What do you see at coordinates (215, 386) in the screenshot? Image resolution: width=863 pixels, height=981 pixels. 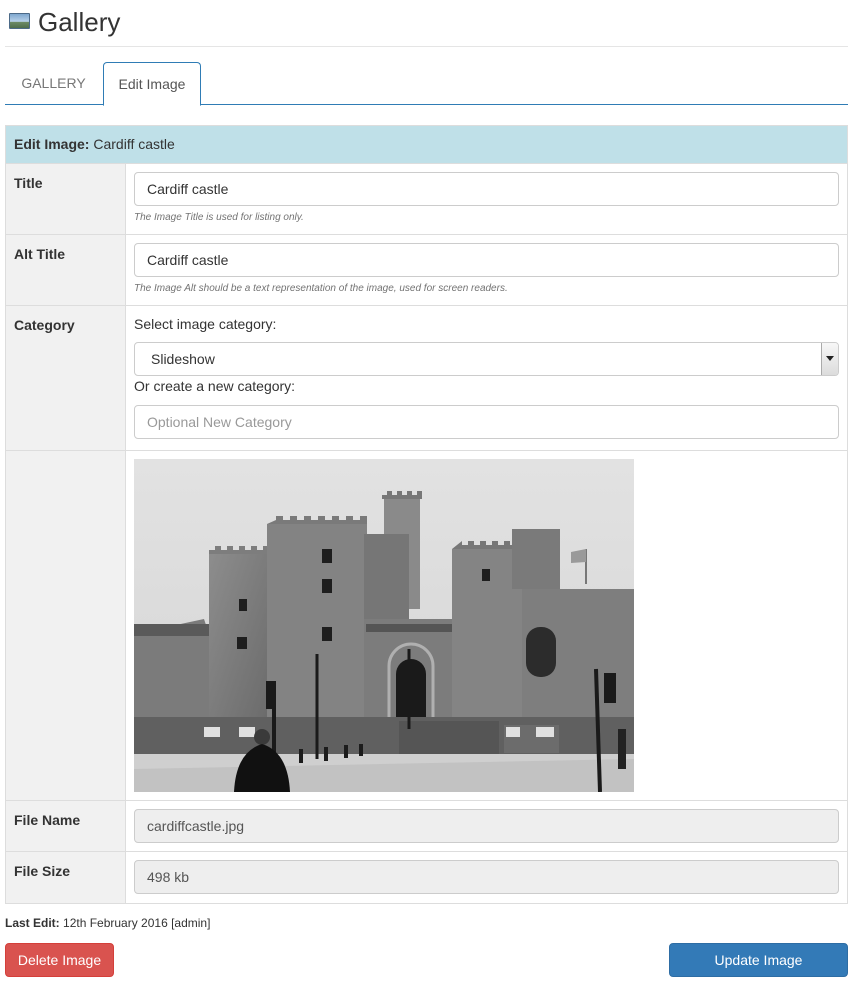 I see `new-category-prompt: Or create a new category:` at bounding box center [215, 386].